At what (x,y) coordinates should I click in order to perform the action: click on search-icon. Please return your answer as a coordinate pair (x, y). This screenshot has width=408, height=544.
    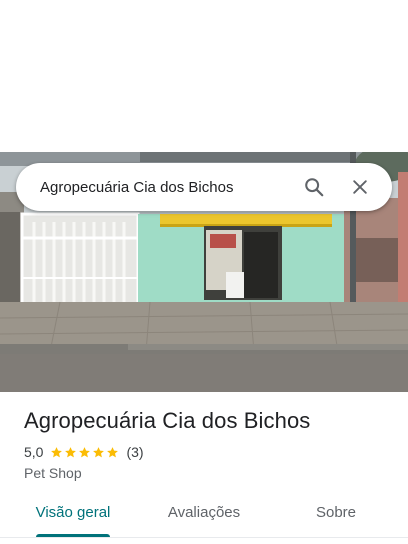
    Looking at the image, I should click on (314, 187).